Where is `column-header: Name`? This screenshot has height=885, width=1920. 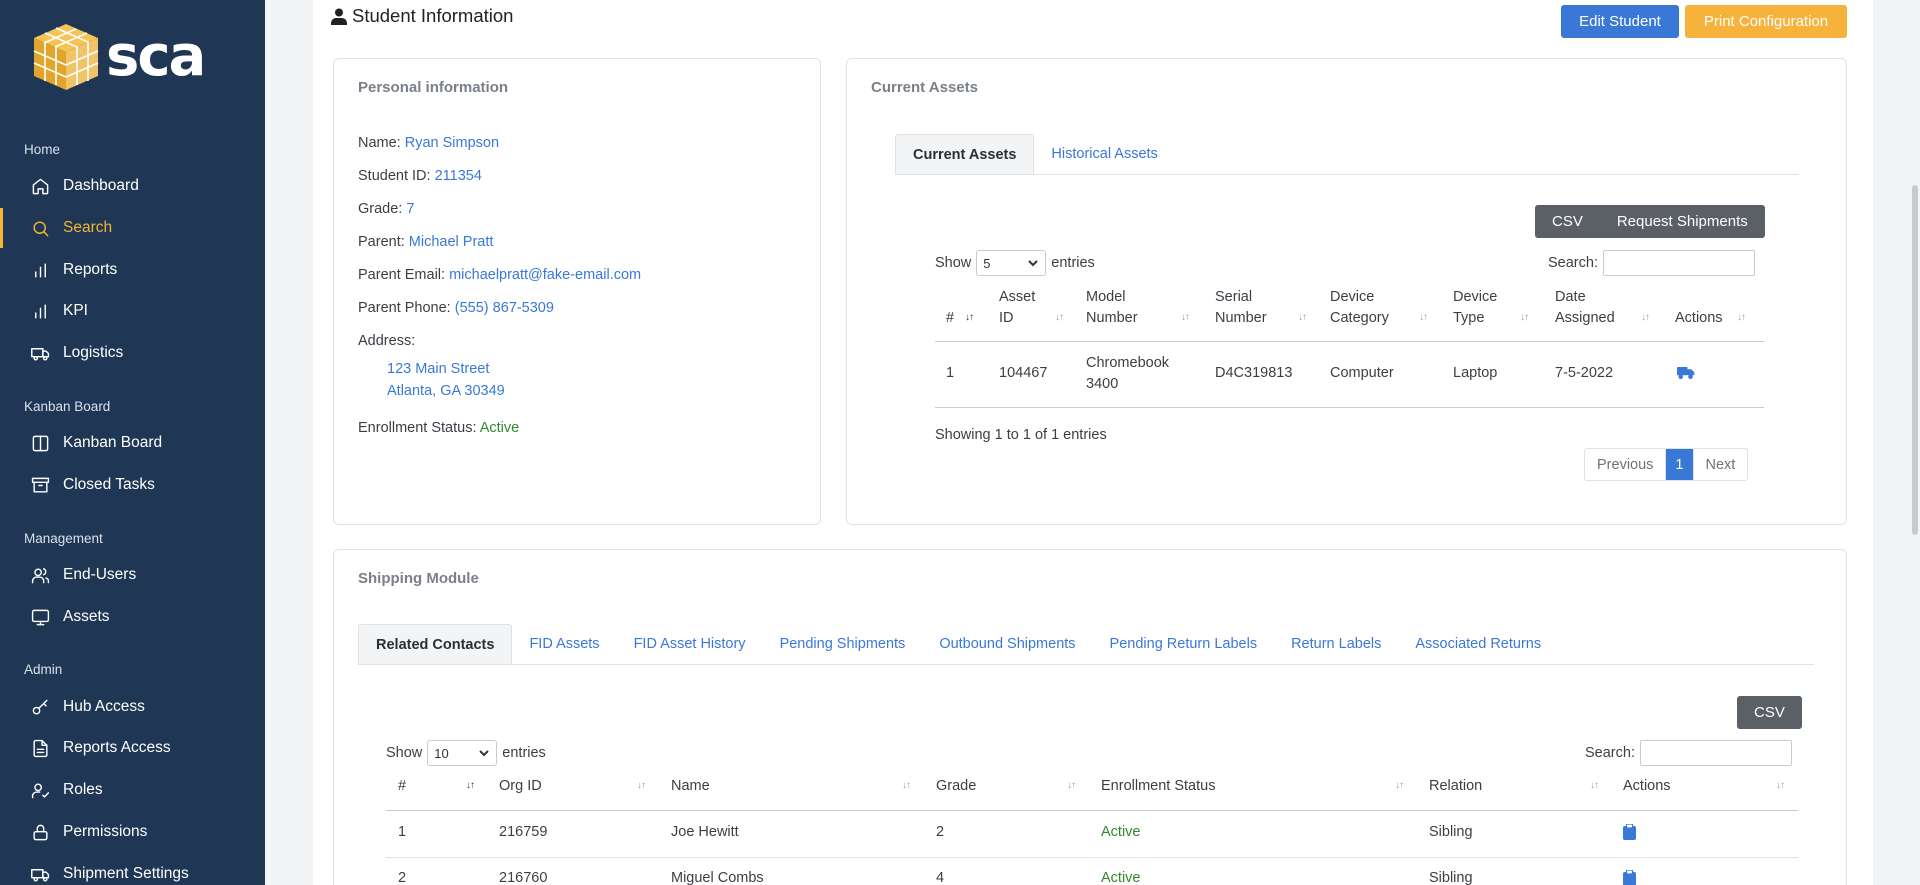 column-header: Name is located at coordinates (690, 786).